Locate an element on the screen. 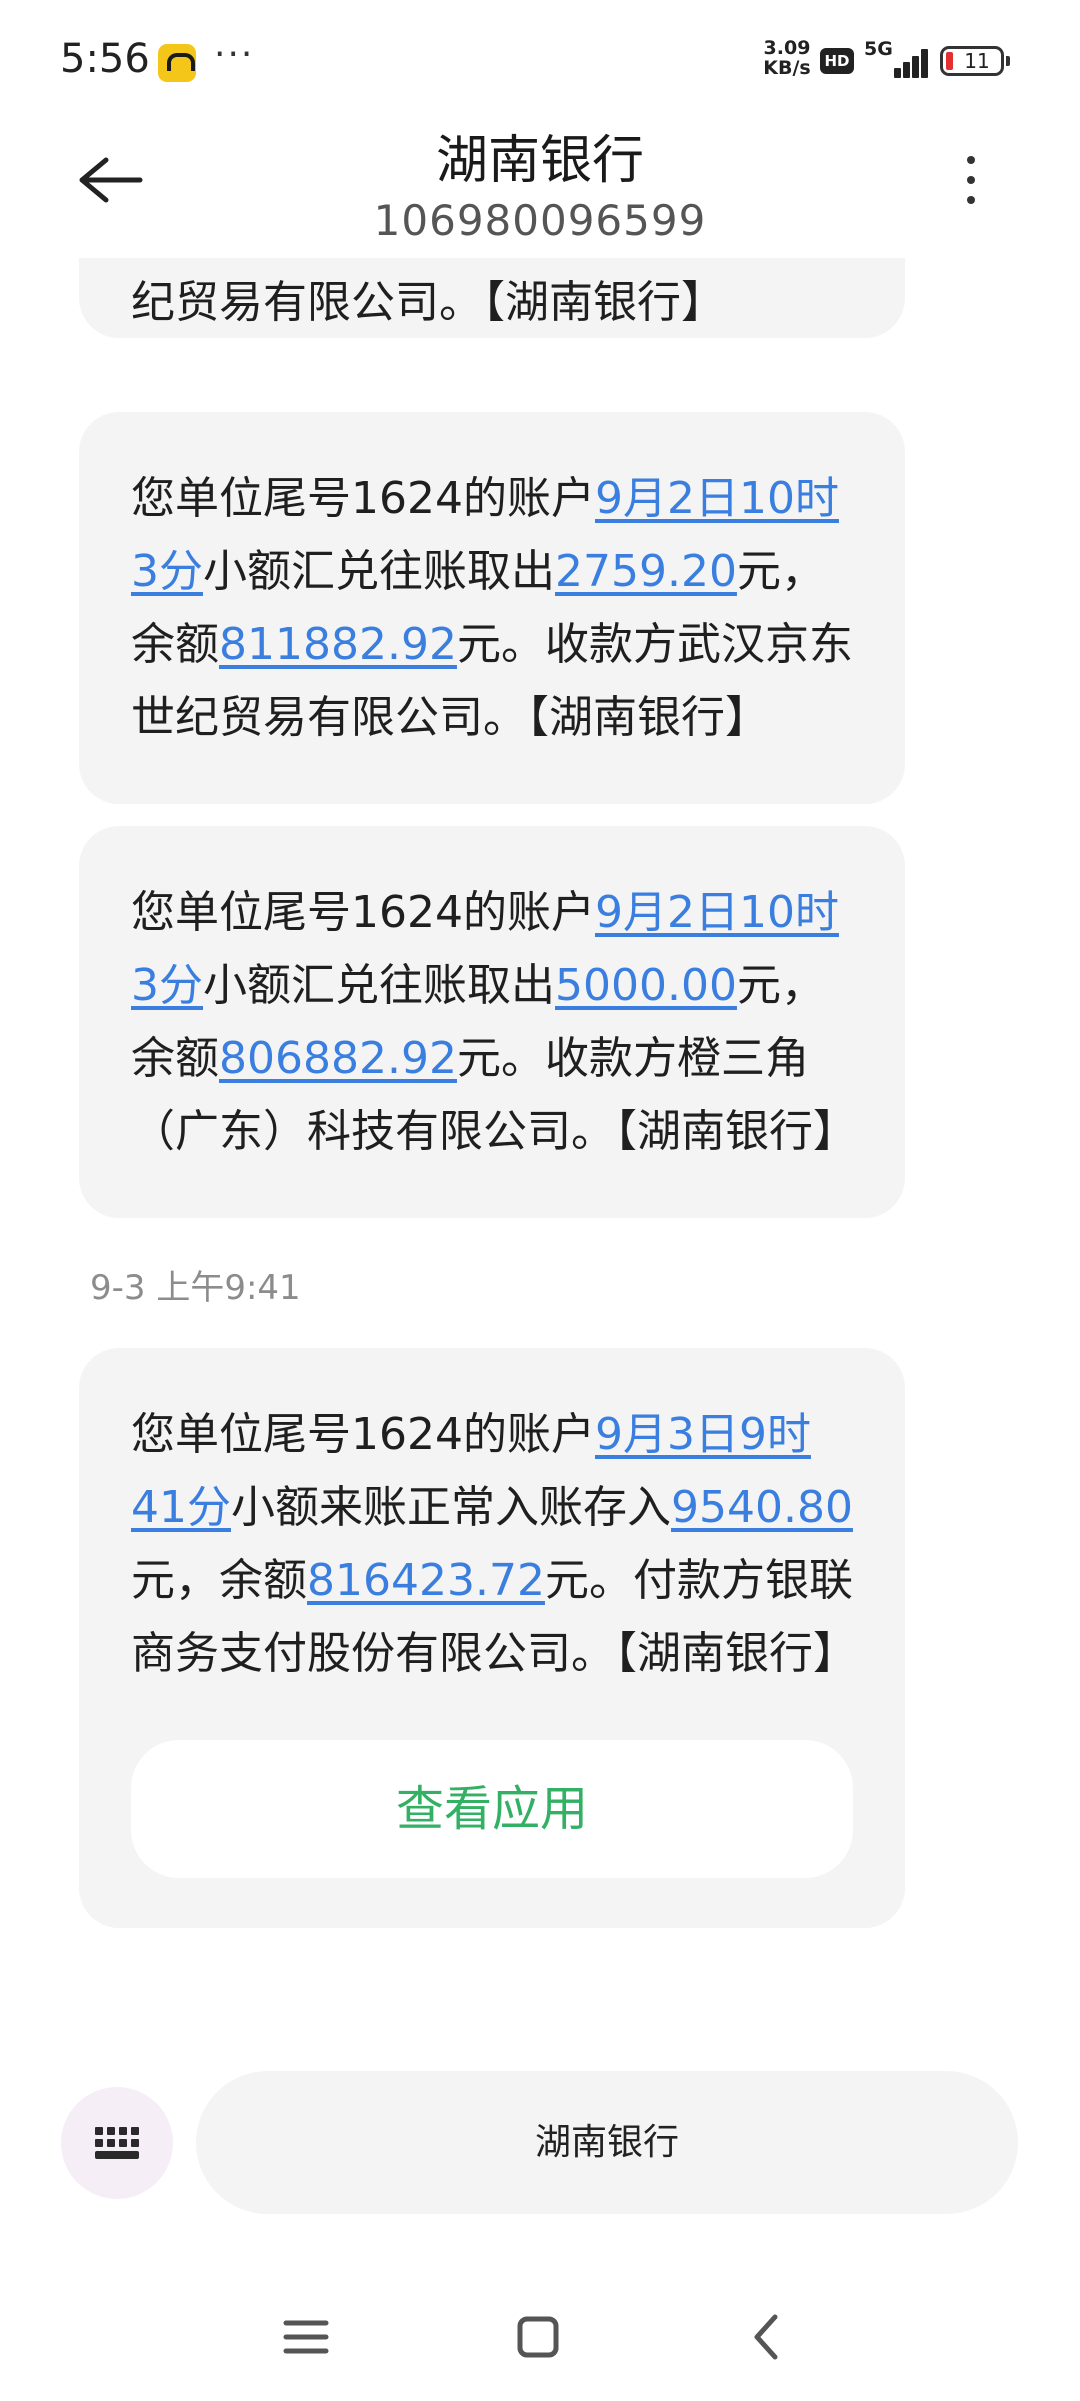  keyboard-icon is located at coordinates (117, 2143).